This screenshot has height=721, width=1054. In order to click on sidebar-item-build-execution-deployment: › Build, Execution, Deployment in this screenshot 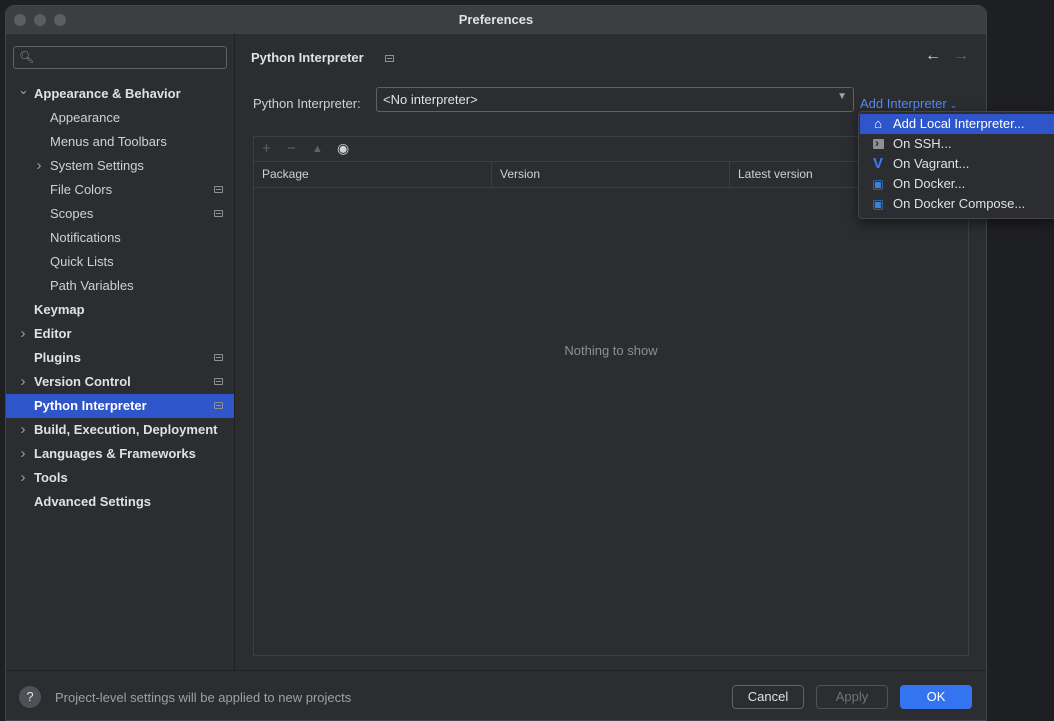, I will do `click(120, 430)`.